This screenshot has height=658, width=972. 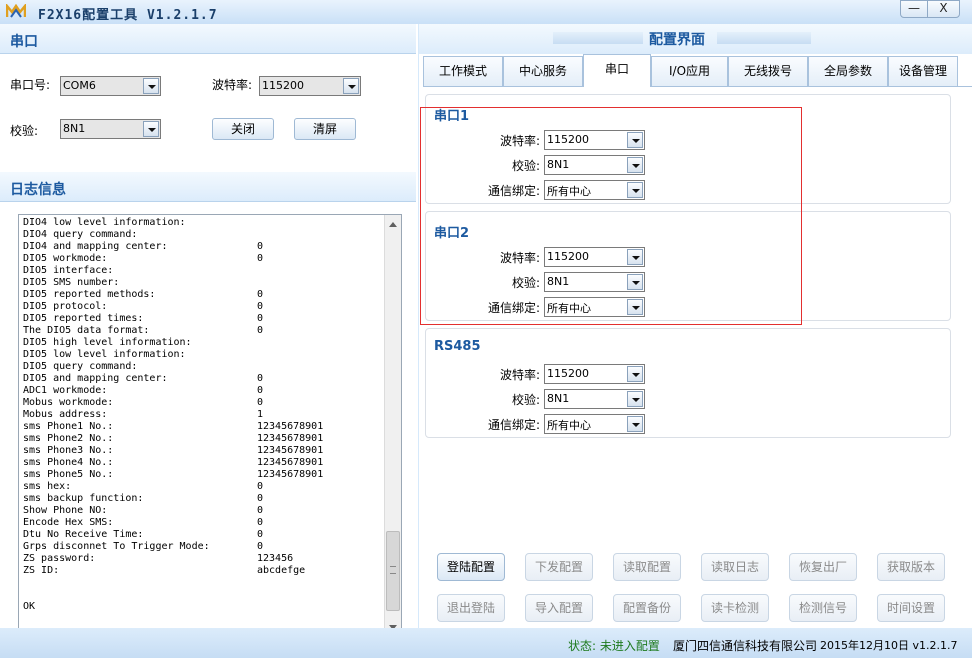 What do you see at coordinates (203, 475) in the screenshot?
I see `log-line: sms Phone5 No.: 12345678901` at bounding box center [203, 475].